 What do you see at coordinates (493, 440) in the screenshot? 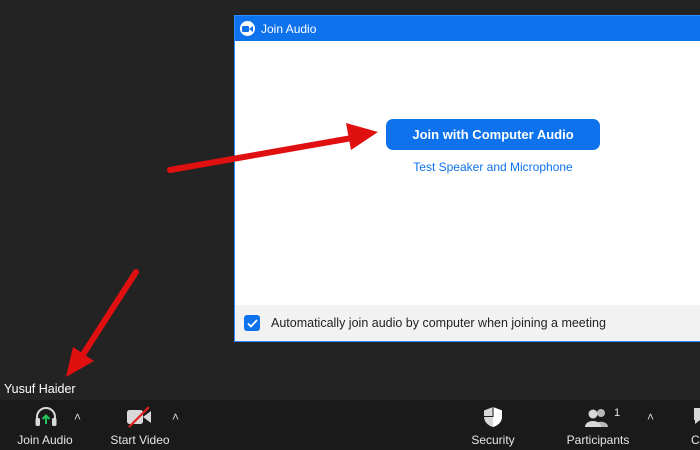
I see `security-label: Security` at bounding box center [493, 440].